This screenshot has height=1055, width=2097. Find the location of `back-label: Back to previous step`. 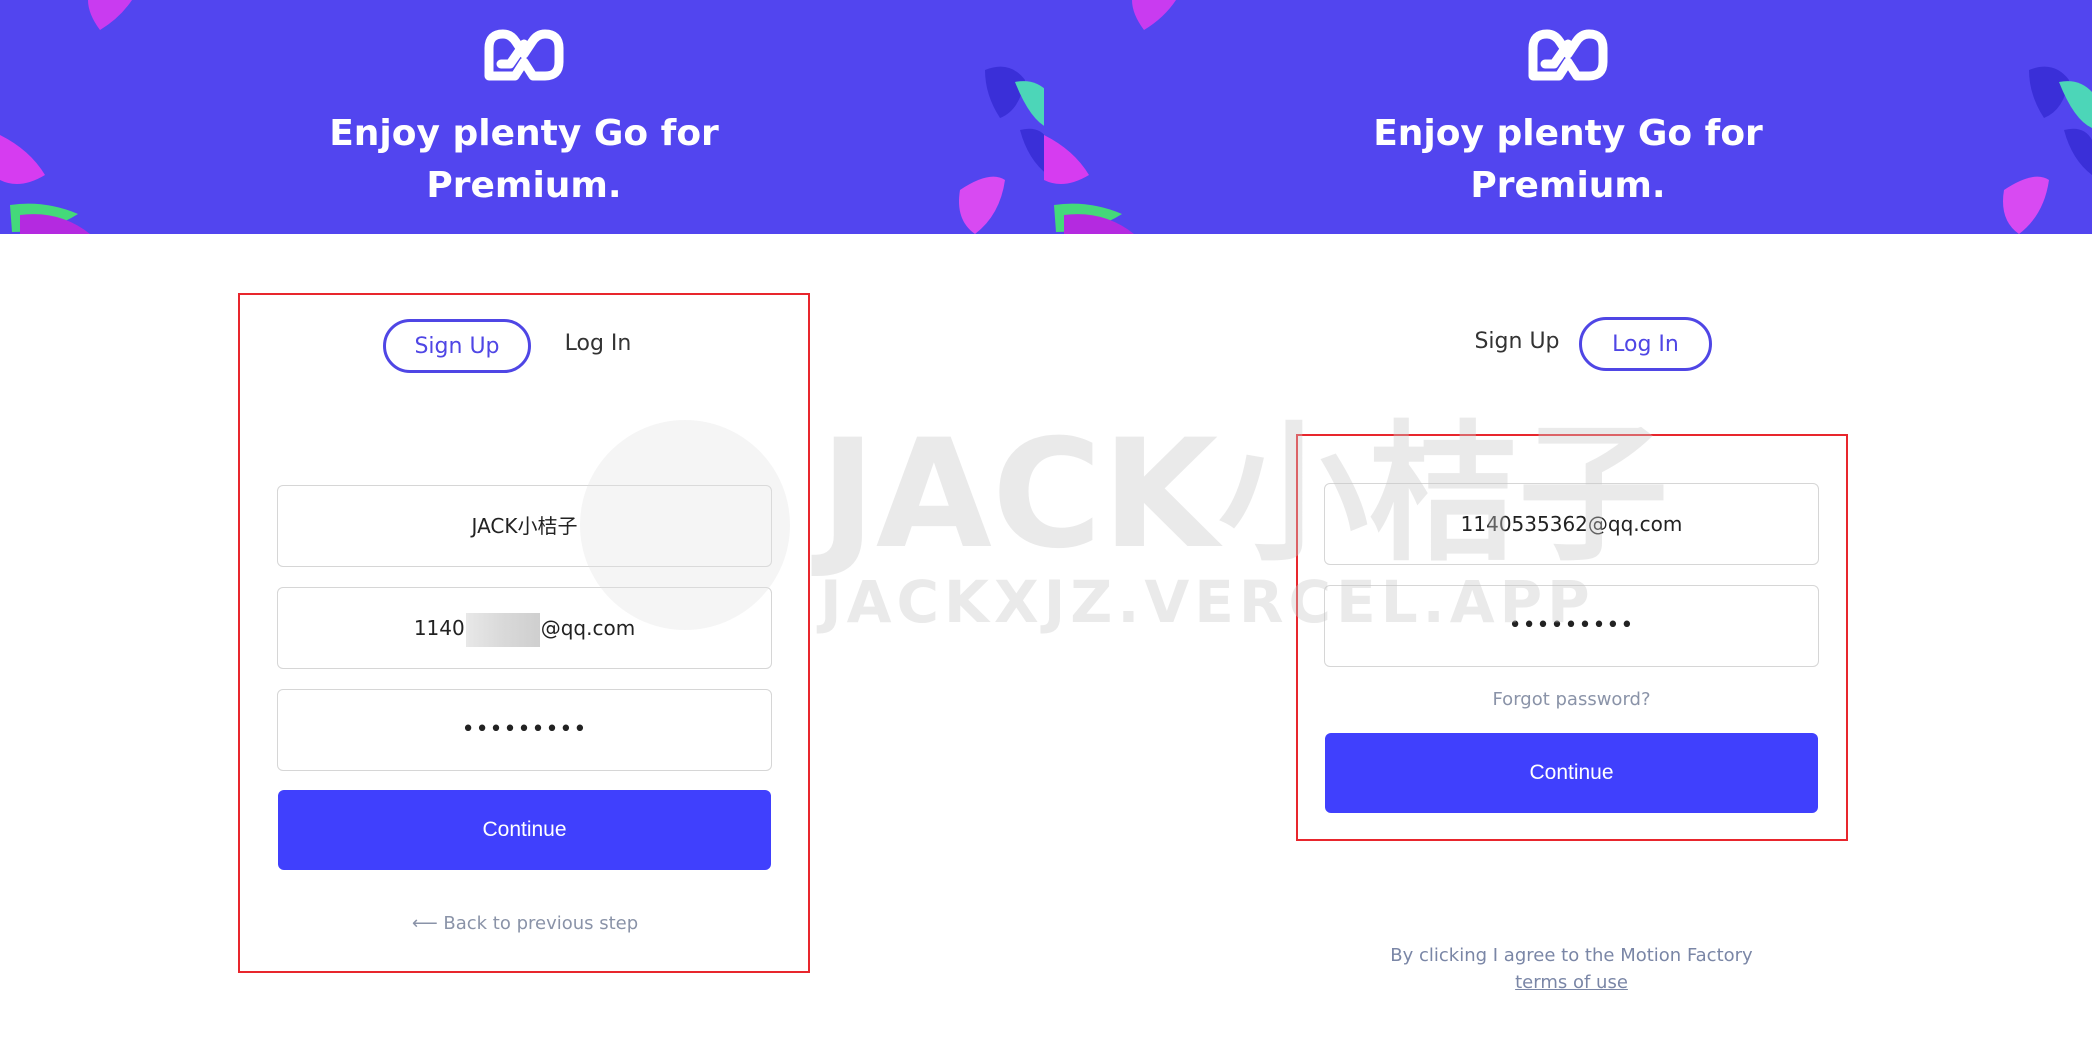

back-label: Back to previous step is located at coordinates (541, 923).